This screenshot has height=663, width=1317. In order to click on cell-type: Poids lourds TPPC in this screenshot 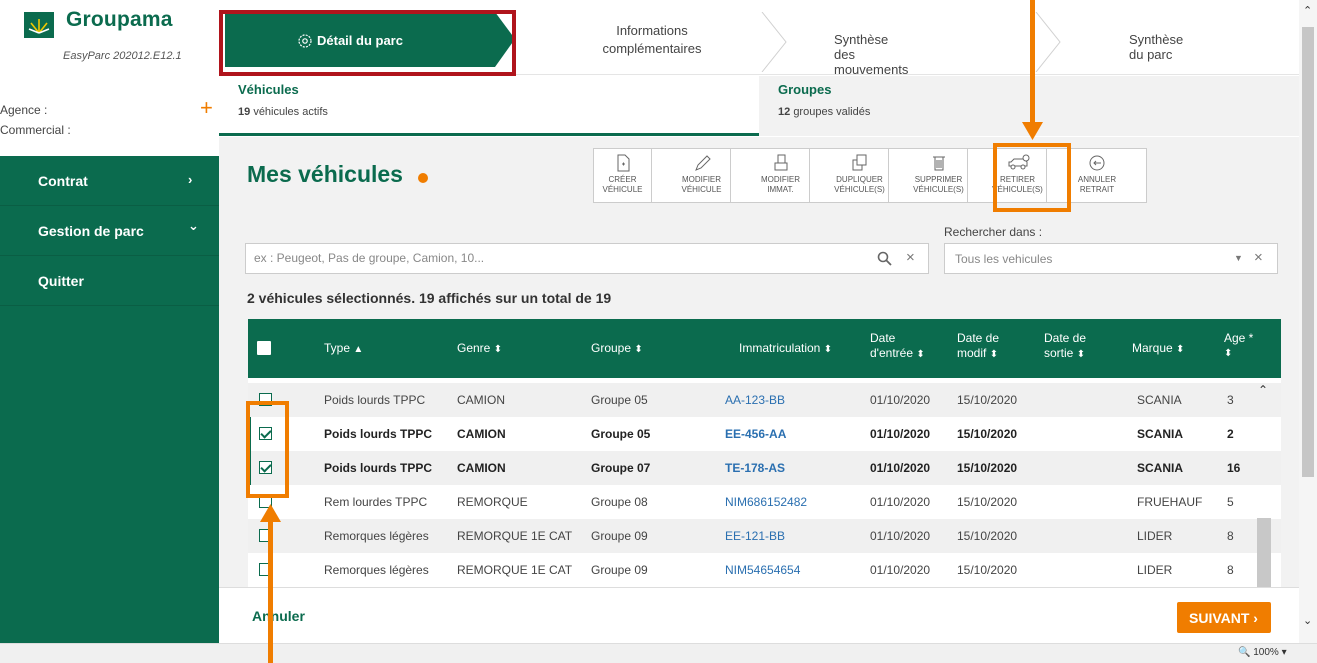, I will do `click(378, 468)`.